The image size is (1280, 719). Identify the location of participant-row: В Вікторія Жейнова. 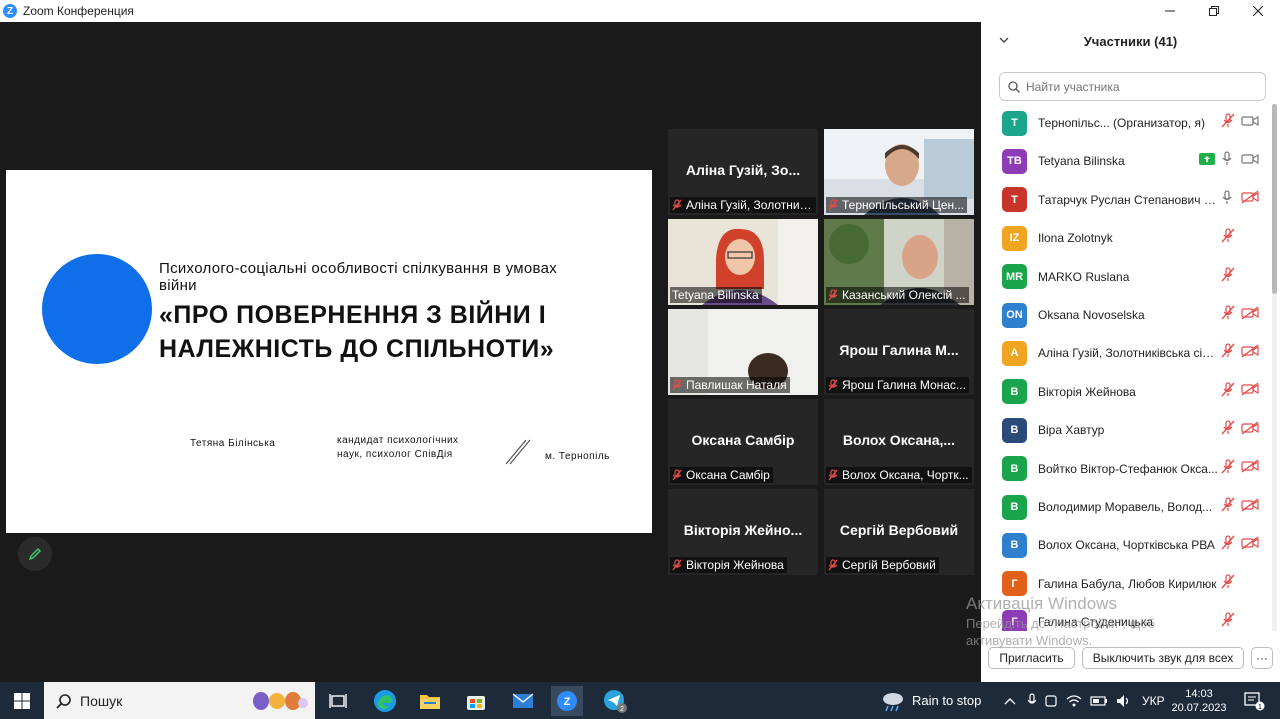
(1127, 392).